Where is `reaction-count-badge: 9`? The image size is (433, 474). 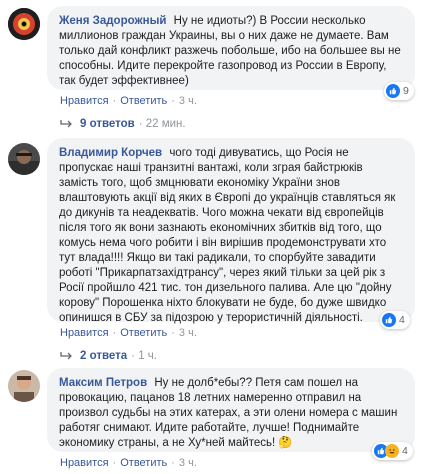
reaction-count-badge: 9 is located at coordinates (399, 91).